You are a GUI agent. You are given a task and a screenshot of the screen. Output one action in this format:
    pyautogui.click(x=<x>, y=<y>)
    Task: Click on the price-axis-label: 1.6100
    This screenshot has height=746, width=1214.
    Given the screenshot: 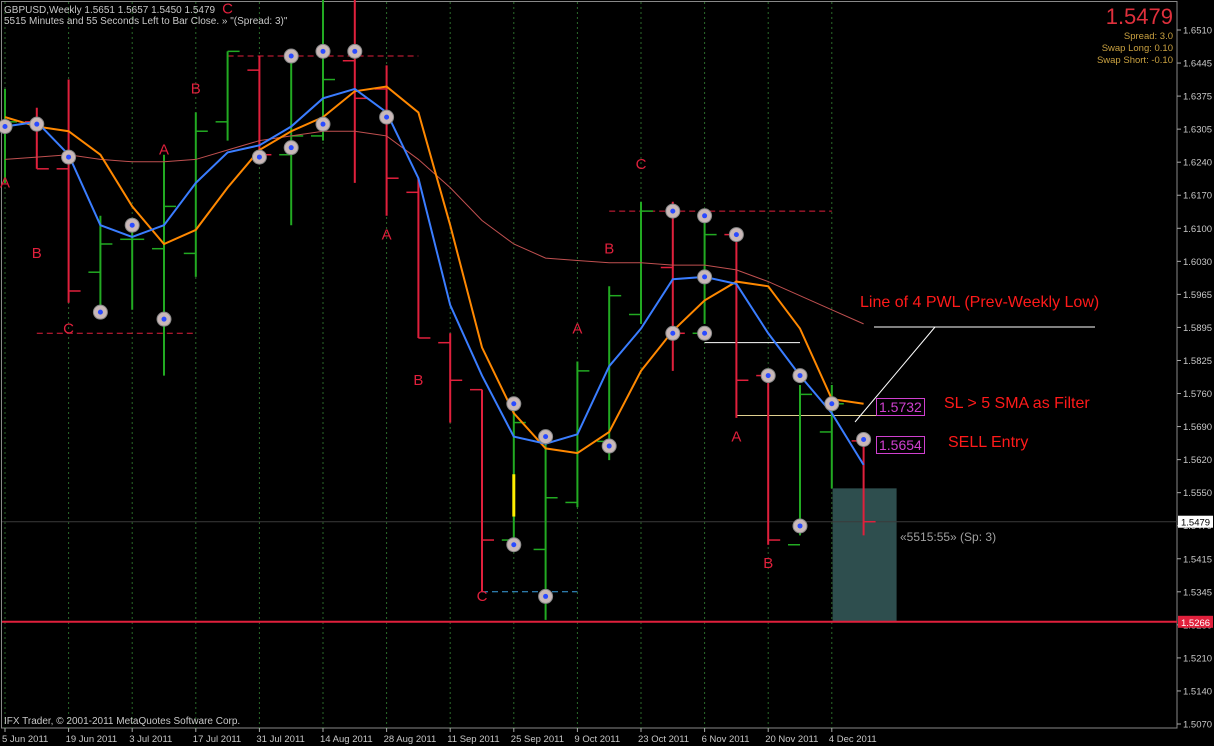 What is the action you would take?
    pyautogui.click(x=1197, y=229)
    